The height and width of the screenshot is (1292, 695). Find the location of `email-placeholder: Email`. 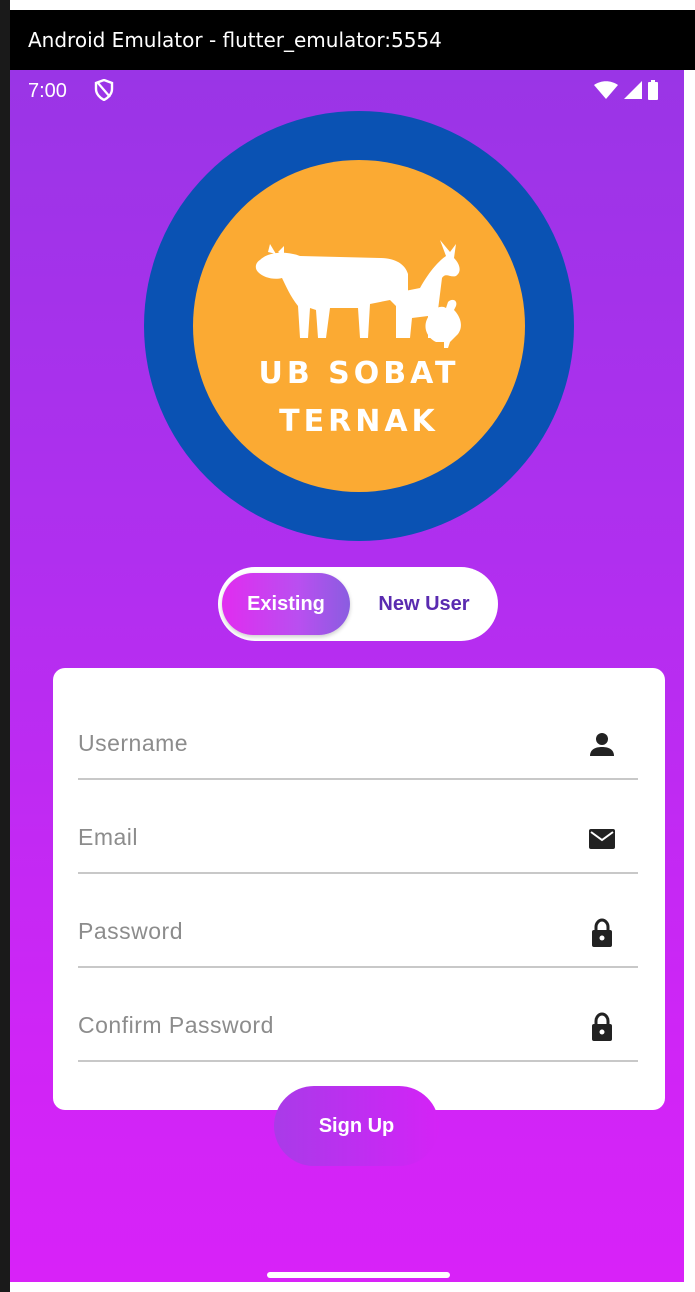

email-placeholder: Email is located at coordinates (108, 837).